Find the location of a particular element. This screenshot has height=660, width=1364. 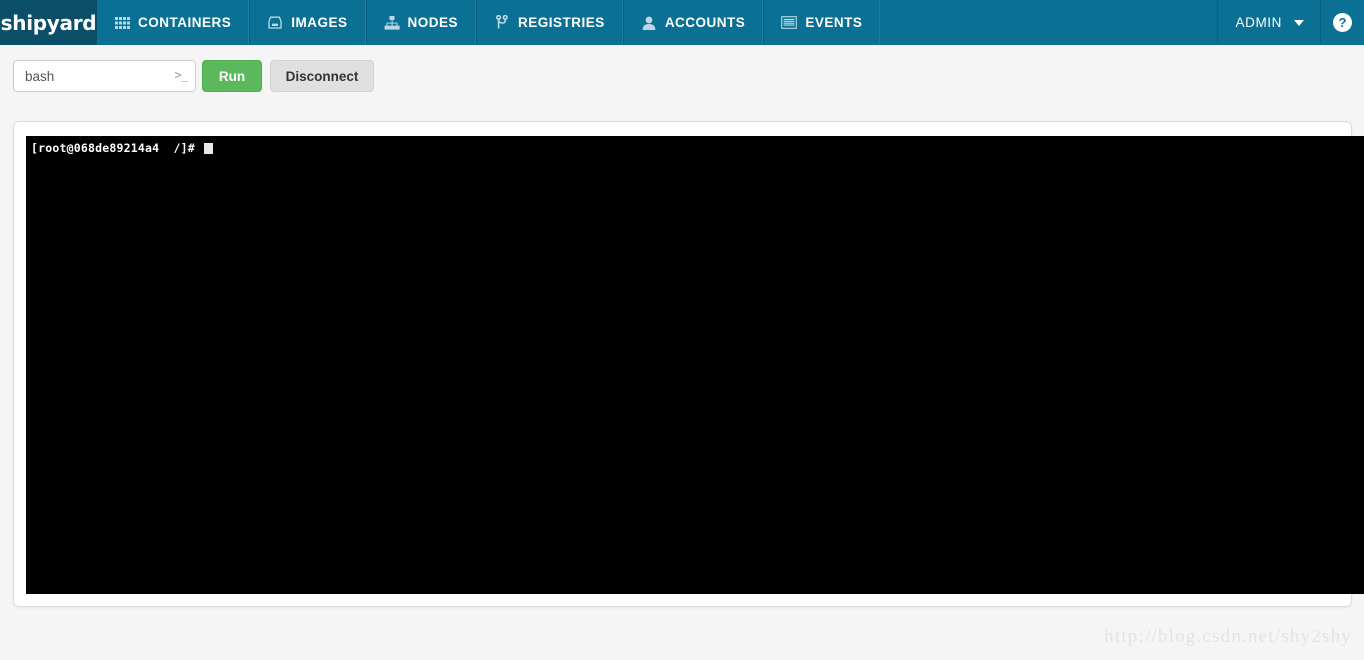

nav-item-label: EVENTS is located at coordinates (834, 22).